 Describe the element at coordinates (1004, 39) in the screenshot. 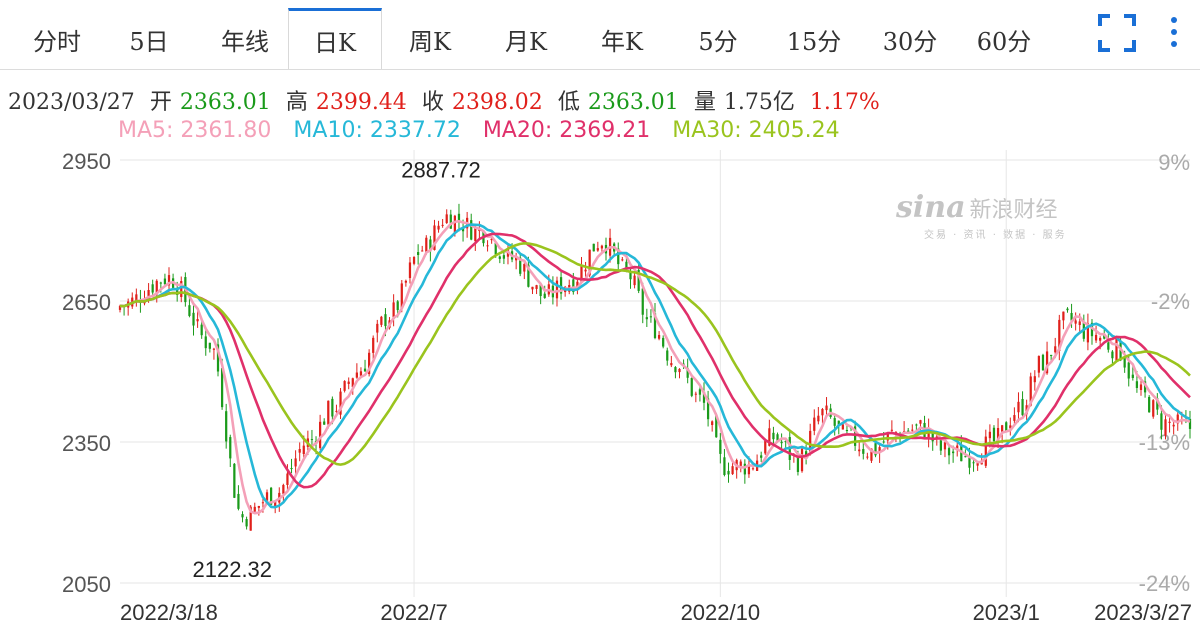

I see `tab-10: 60分` at that location.